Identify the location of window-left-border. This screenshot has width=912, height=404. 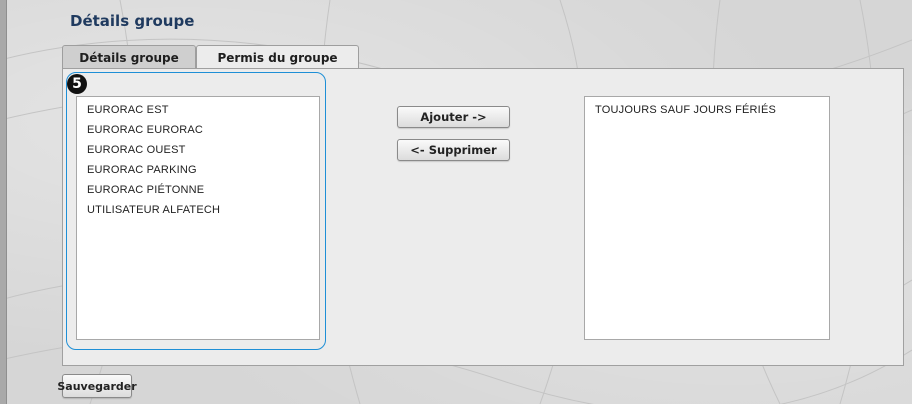
(3, 202).